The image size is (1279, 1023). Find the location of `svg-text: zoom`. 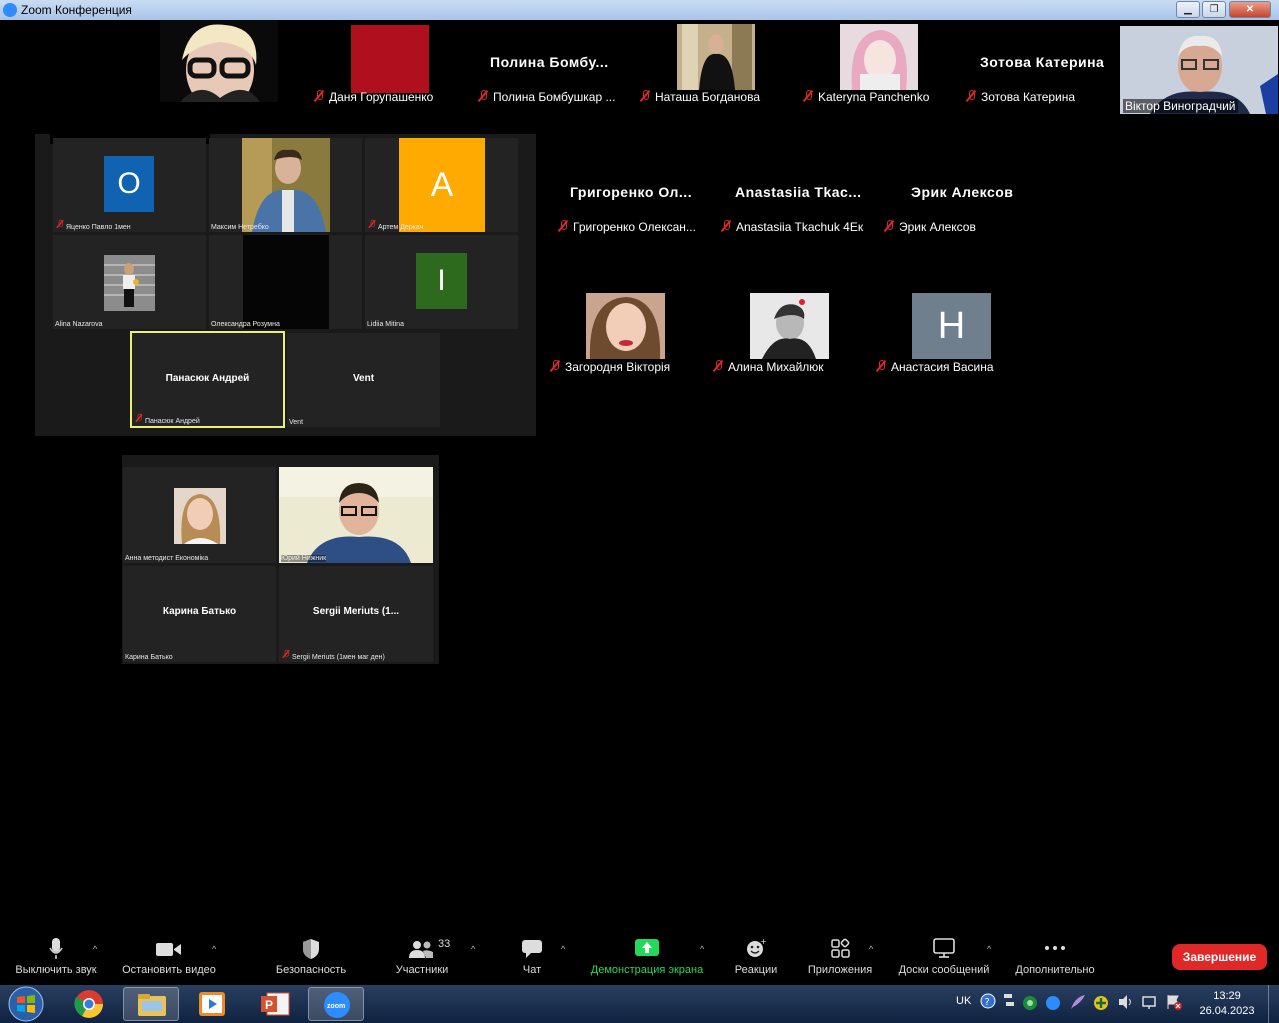

svg-text: zoom is located at coordinates (336, 1006).